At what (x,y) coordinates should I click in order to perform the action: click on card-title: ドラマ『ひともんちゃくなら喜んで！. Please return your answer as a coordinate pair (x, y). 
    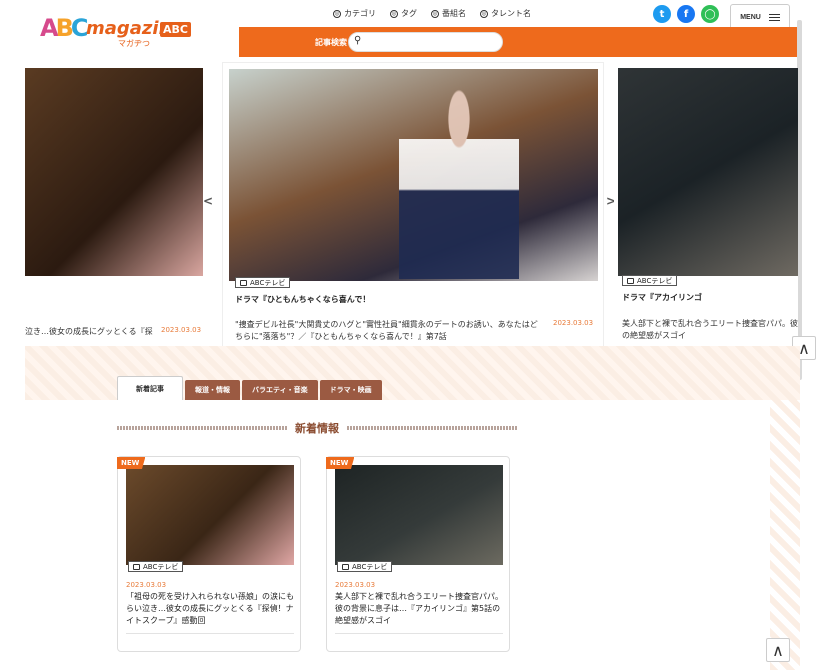
    Looking at the image, I should click on (303, 299).